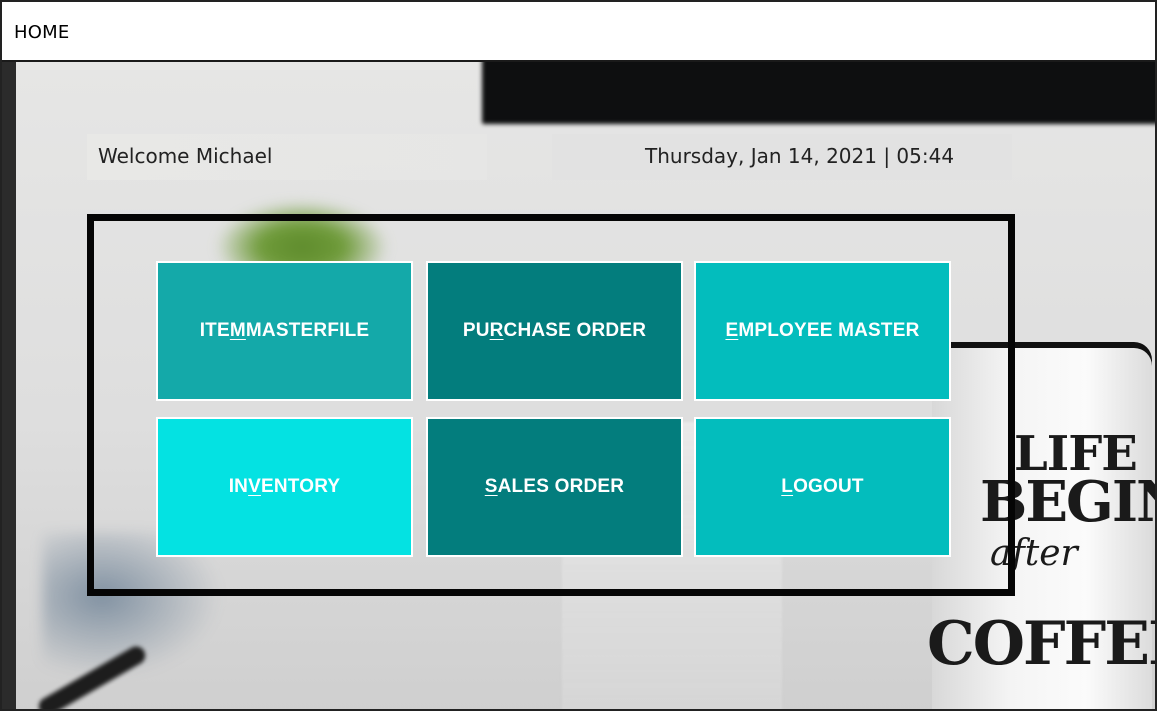 This screenshot has height=711, width=1157. I want to click on button-label: MPLOYEE MASTER, so click(829, 330).